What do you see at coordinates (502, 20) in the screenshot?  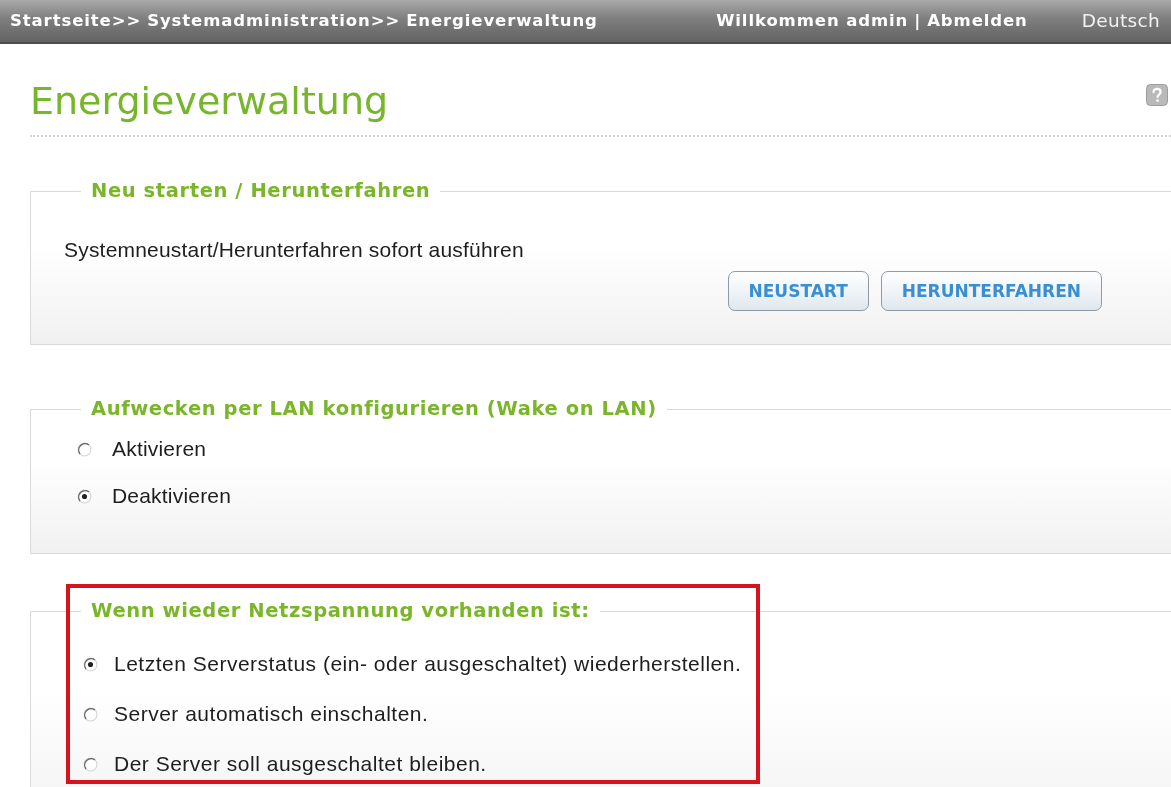 I see `breadcrumb-link: Energieverwaltung` at bounding box center [502, 20].